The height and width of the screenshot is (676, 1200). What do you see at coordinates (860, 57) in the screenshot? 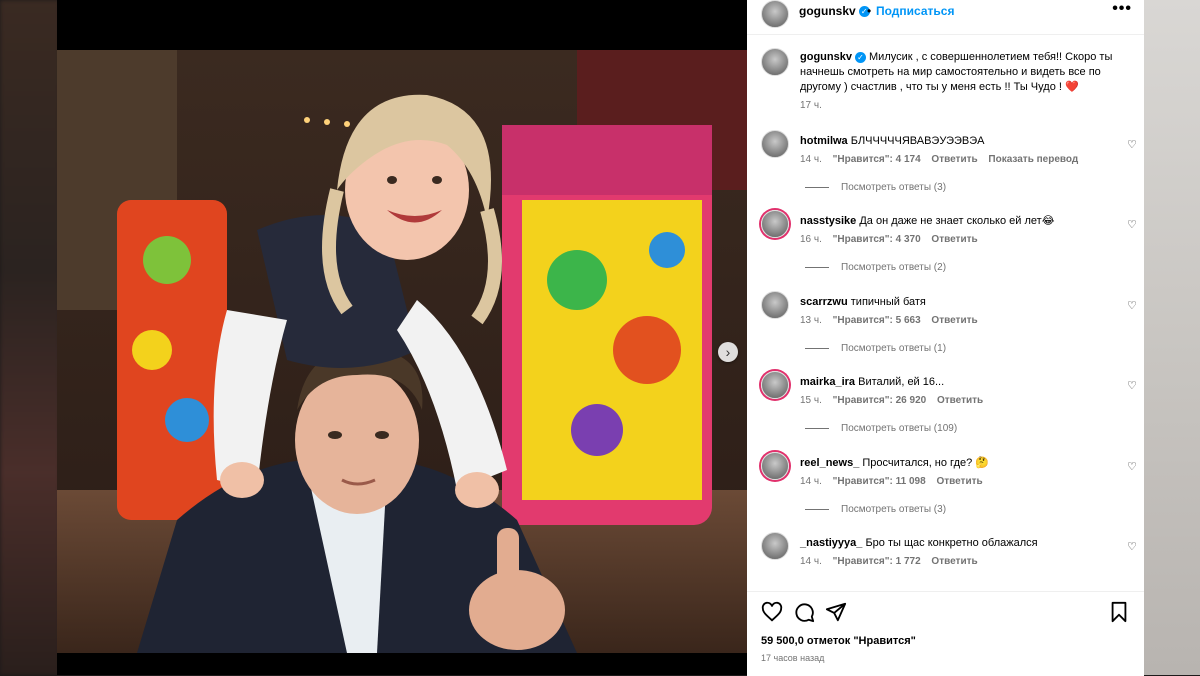
I see `verified-badge-icon: ✓` at bounding box center [860, 57].